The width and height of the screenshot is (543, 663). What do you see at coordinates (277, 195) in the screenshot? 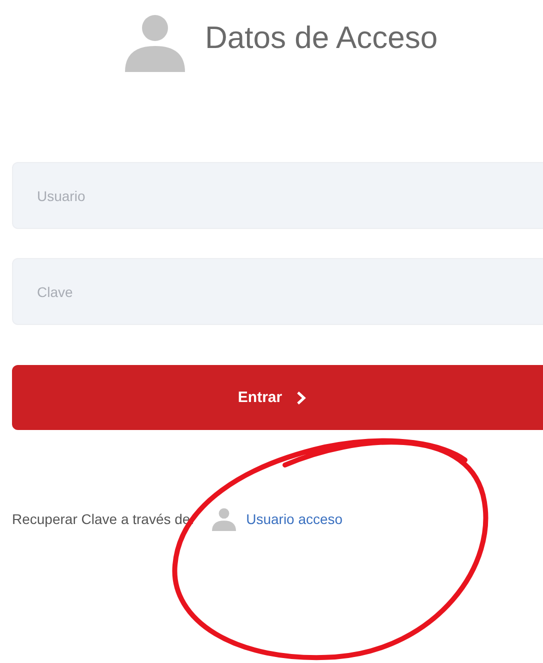
I see `input-field: Usuario` at bounding box center [277, 195].